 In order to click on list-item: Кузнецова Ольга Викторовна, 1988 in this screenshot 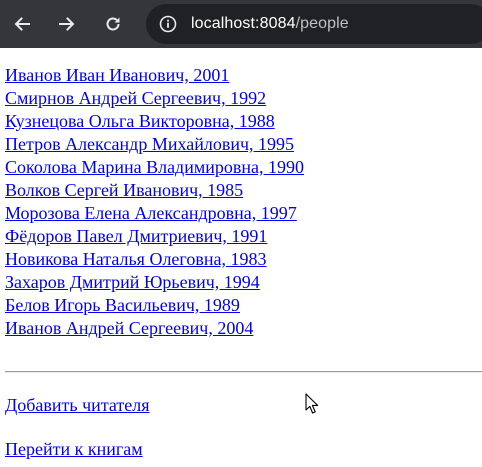, I will do `click(154, 121)`.